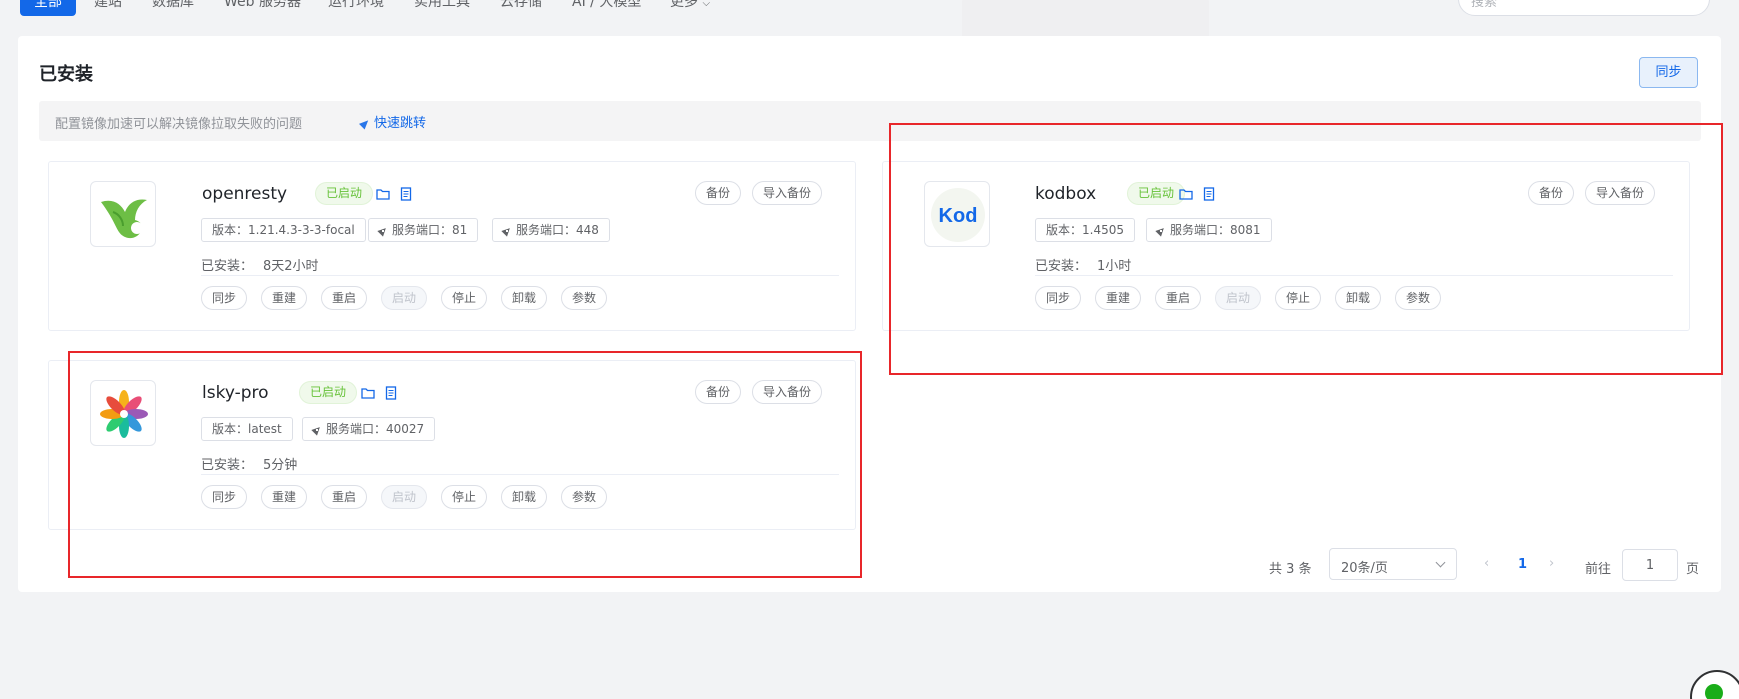 This screenshot has height=699, width=1739. I want to click on page-number-current: 1, so click(1522, 564).